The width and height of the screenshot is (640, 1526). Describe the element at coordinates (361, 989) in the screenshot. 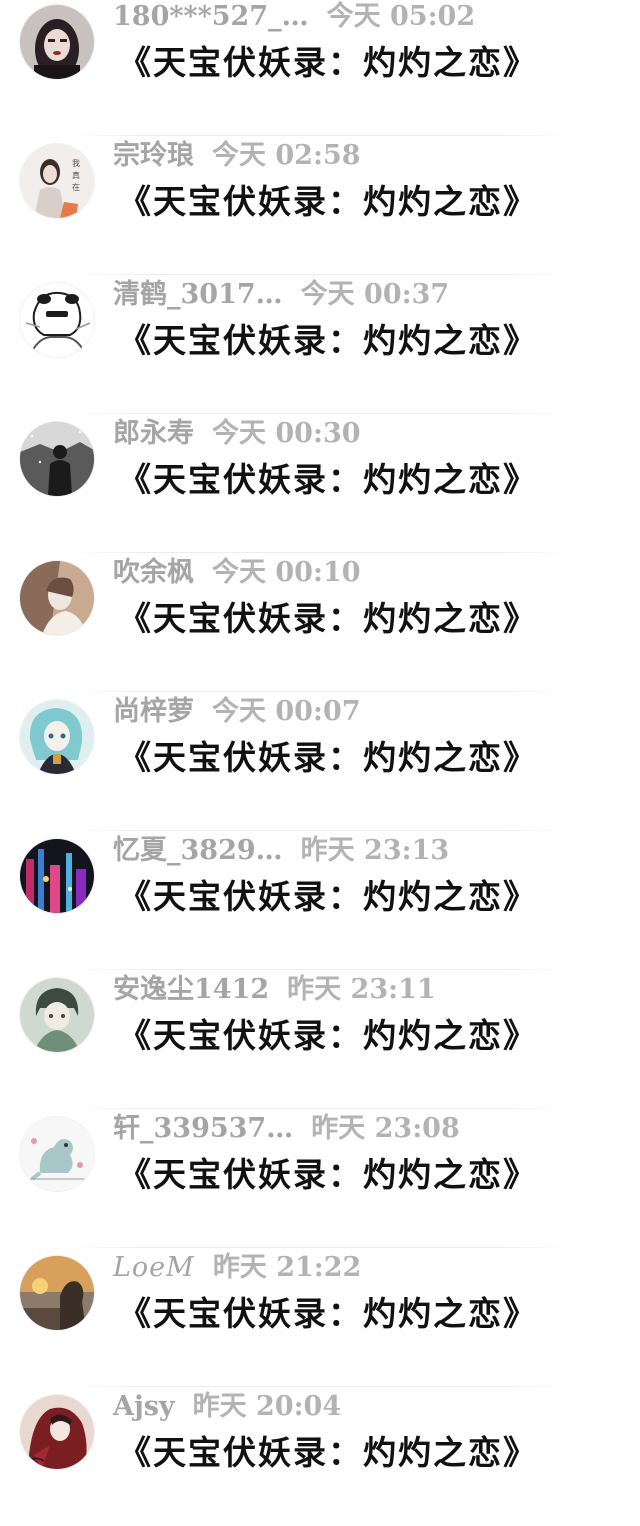

I see `timestamp: 昨天 23:11` at that location.